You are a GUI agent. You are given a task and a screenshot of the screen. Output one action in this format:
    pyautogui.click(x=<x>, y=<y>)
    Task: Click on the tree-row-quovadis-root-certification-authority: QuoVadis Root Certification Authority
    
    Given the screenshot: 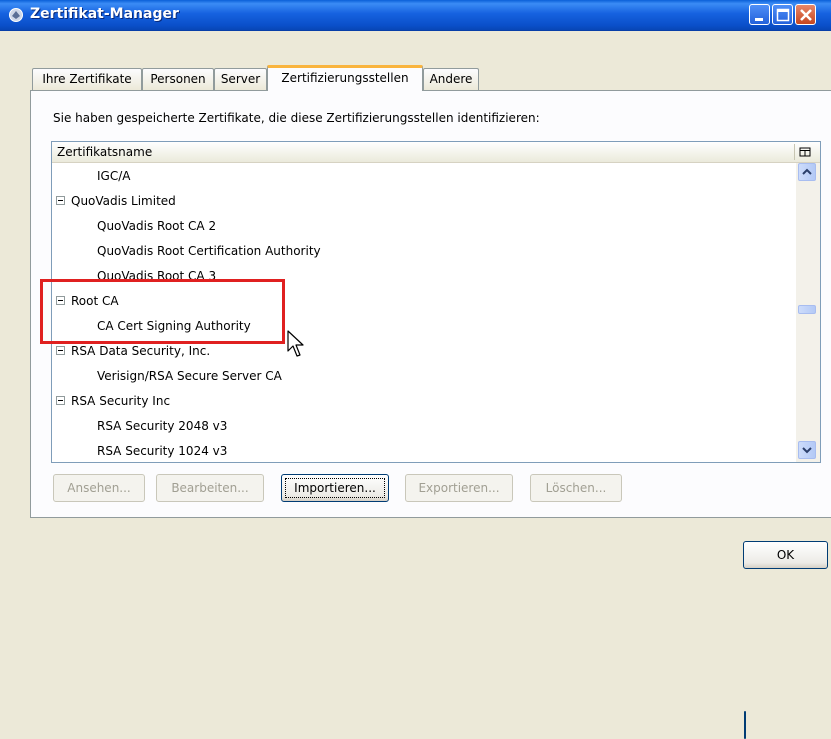 What is the action you would take?
    pyautogui.click(x=424, y=251)
    